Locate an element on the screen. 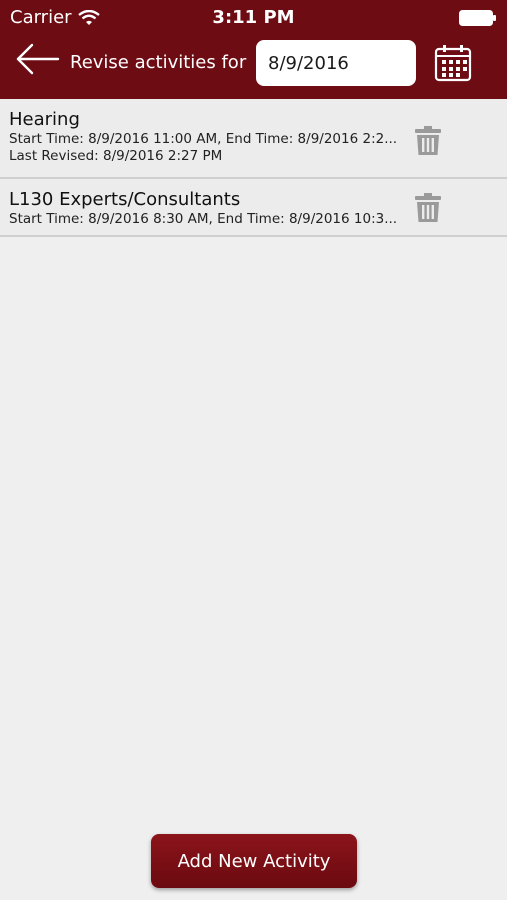 The height and width of the screenshot is (900, 507). battery-icon is located at coordinates (477, 18).